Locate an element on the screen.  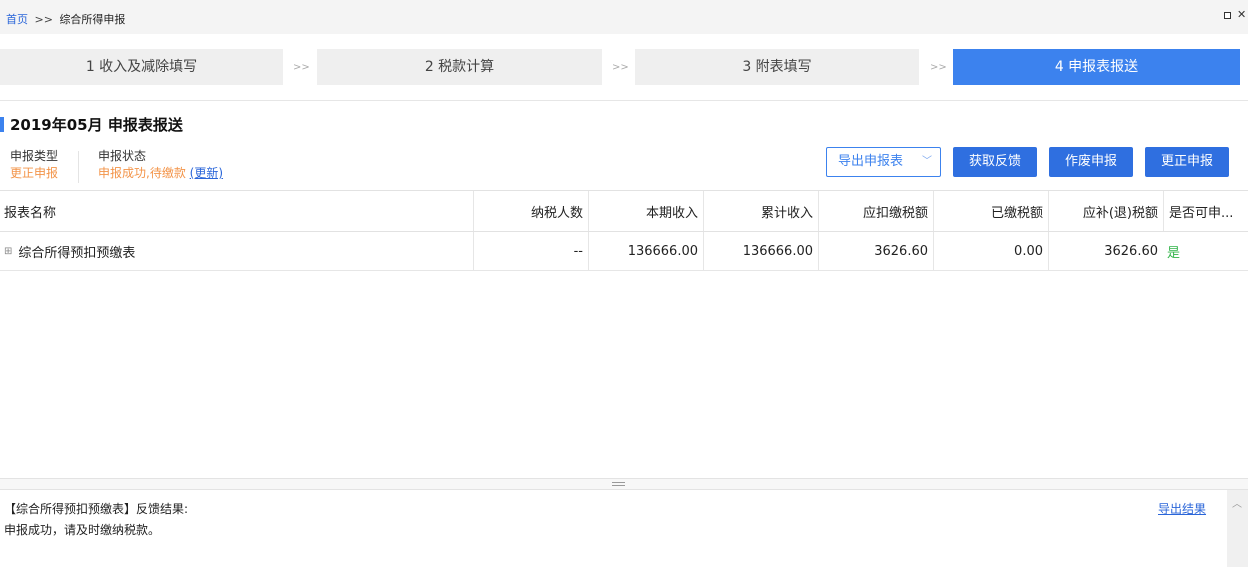
correct-declaration-button: 更正申报 is located at coordinates (1187, 162).